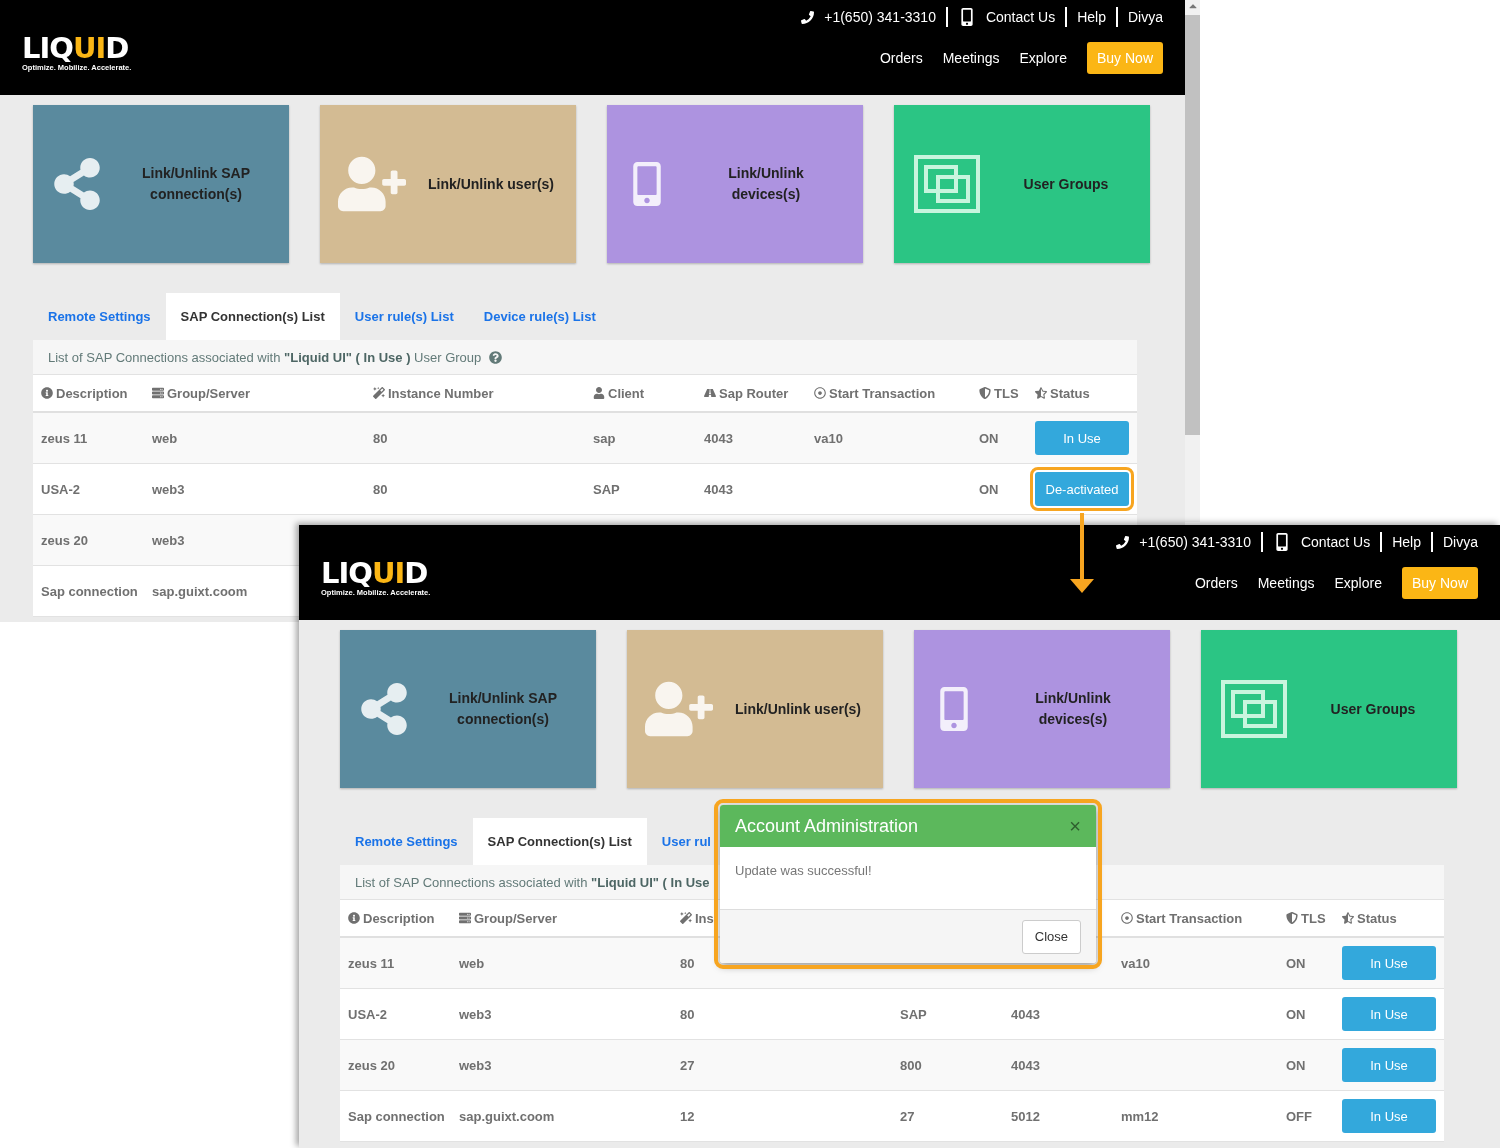 The width and height of the screenshot is (1500, 1148). What do you see at coordinates (64, 438) in the screenshot?
I see `table-cell: zeus 11` at bounding box center [64, 438].